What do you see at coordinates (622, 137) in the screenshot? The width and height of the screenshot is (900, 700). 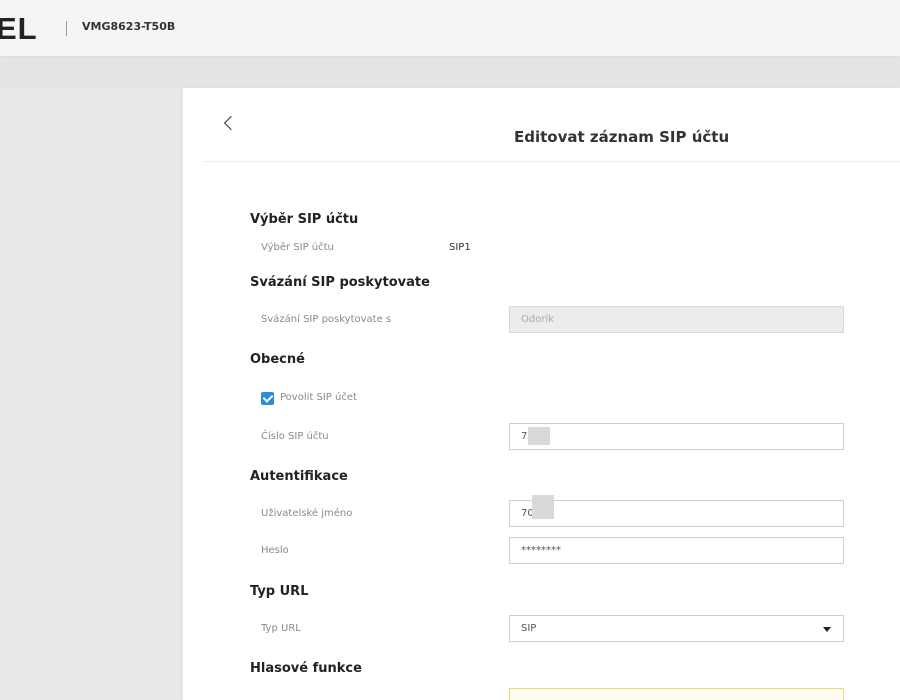 I see `page-title: Editovat záznam SIP účtu` at bounding box center [622, 137].